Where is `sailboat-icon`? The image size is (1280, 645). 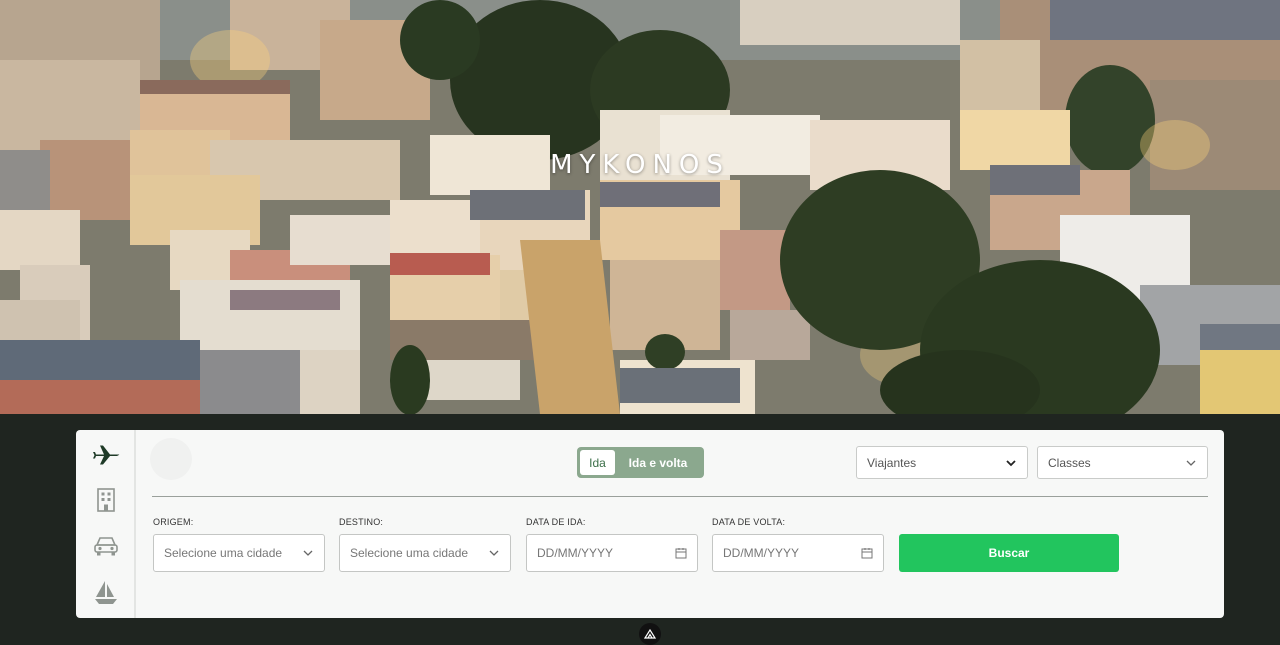 sailboat-icon is located at coordinates (106, 592).